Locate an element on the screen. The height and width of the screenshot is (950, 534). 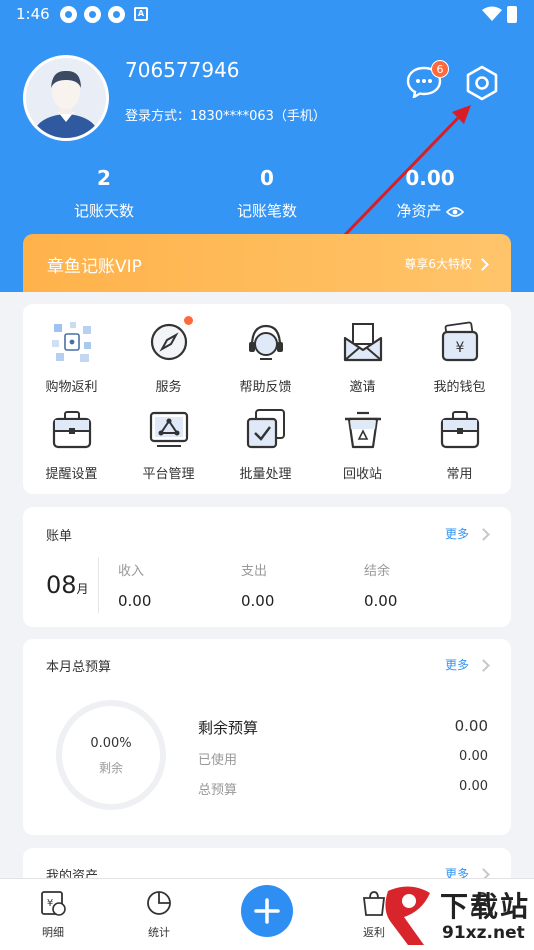
status-bar: 1:46 A is located at coordinates (267, 15).